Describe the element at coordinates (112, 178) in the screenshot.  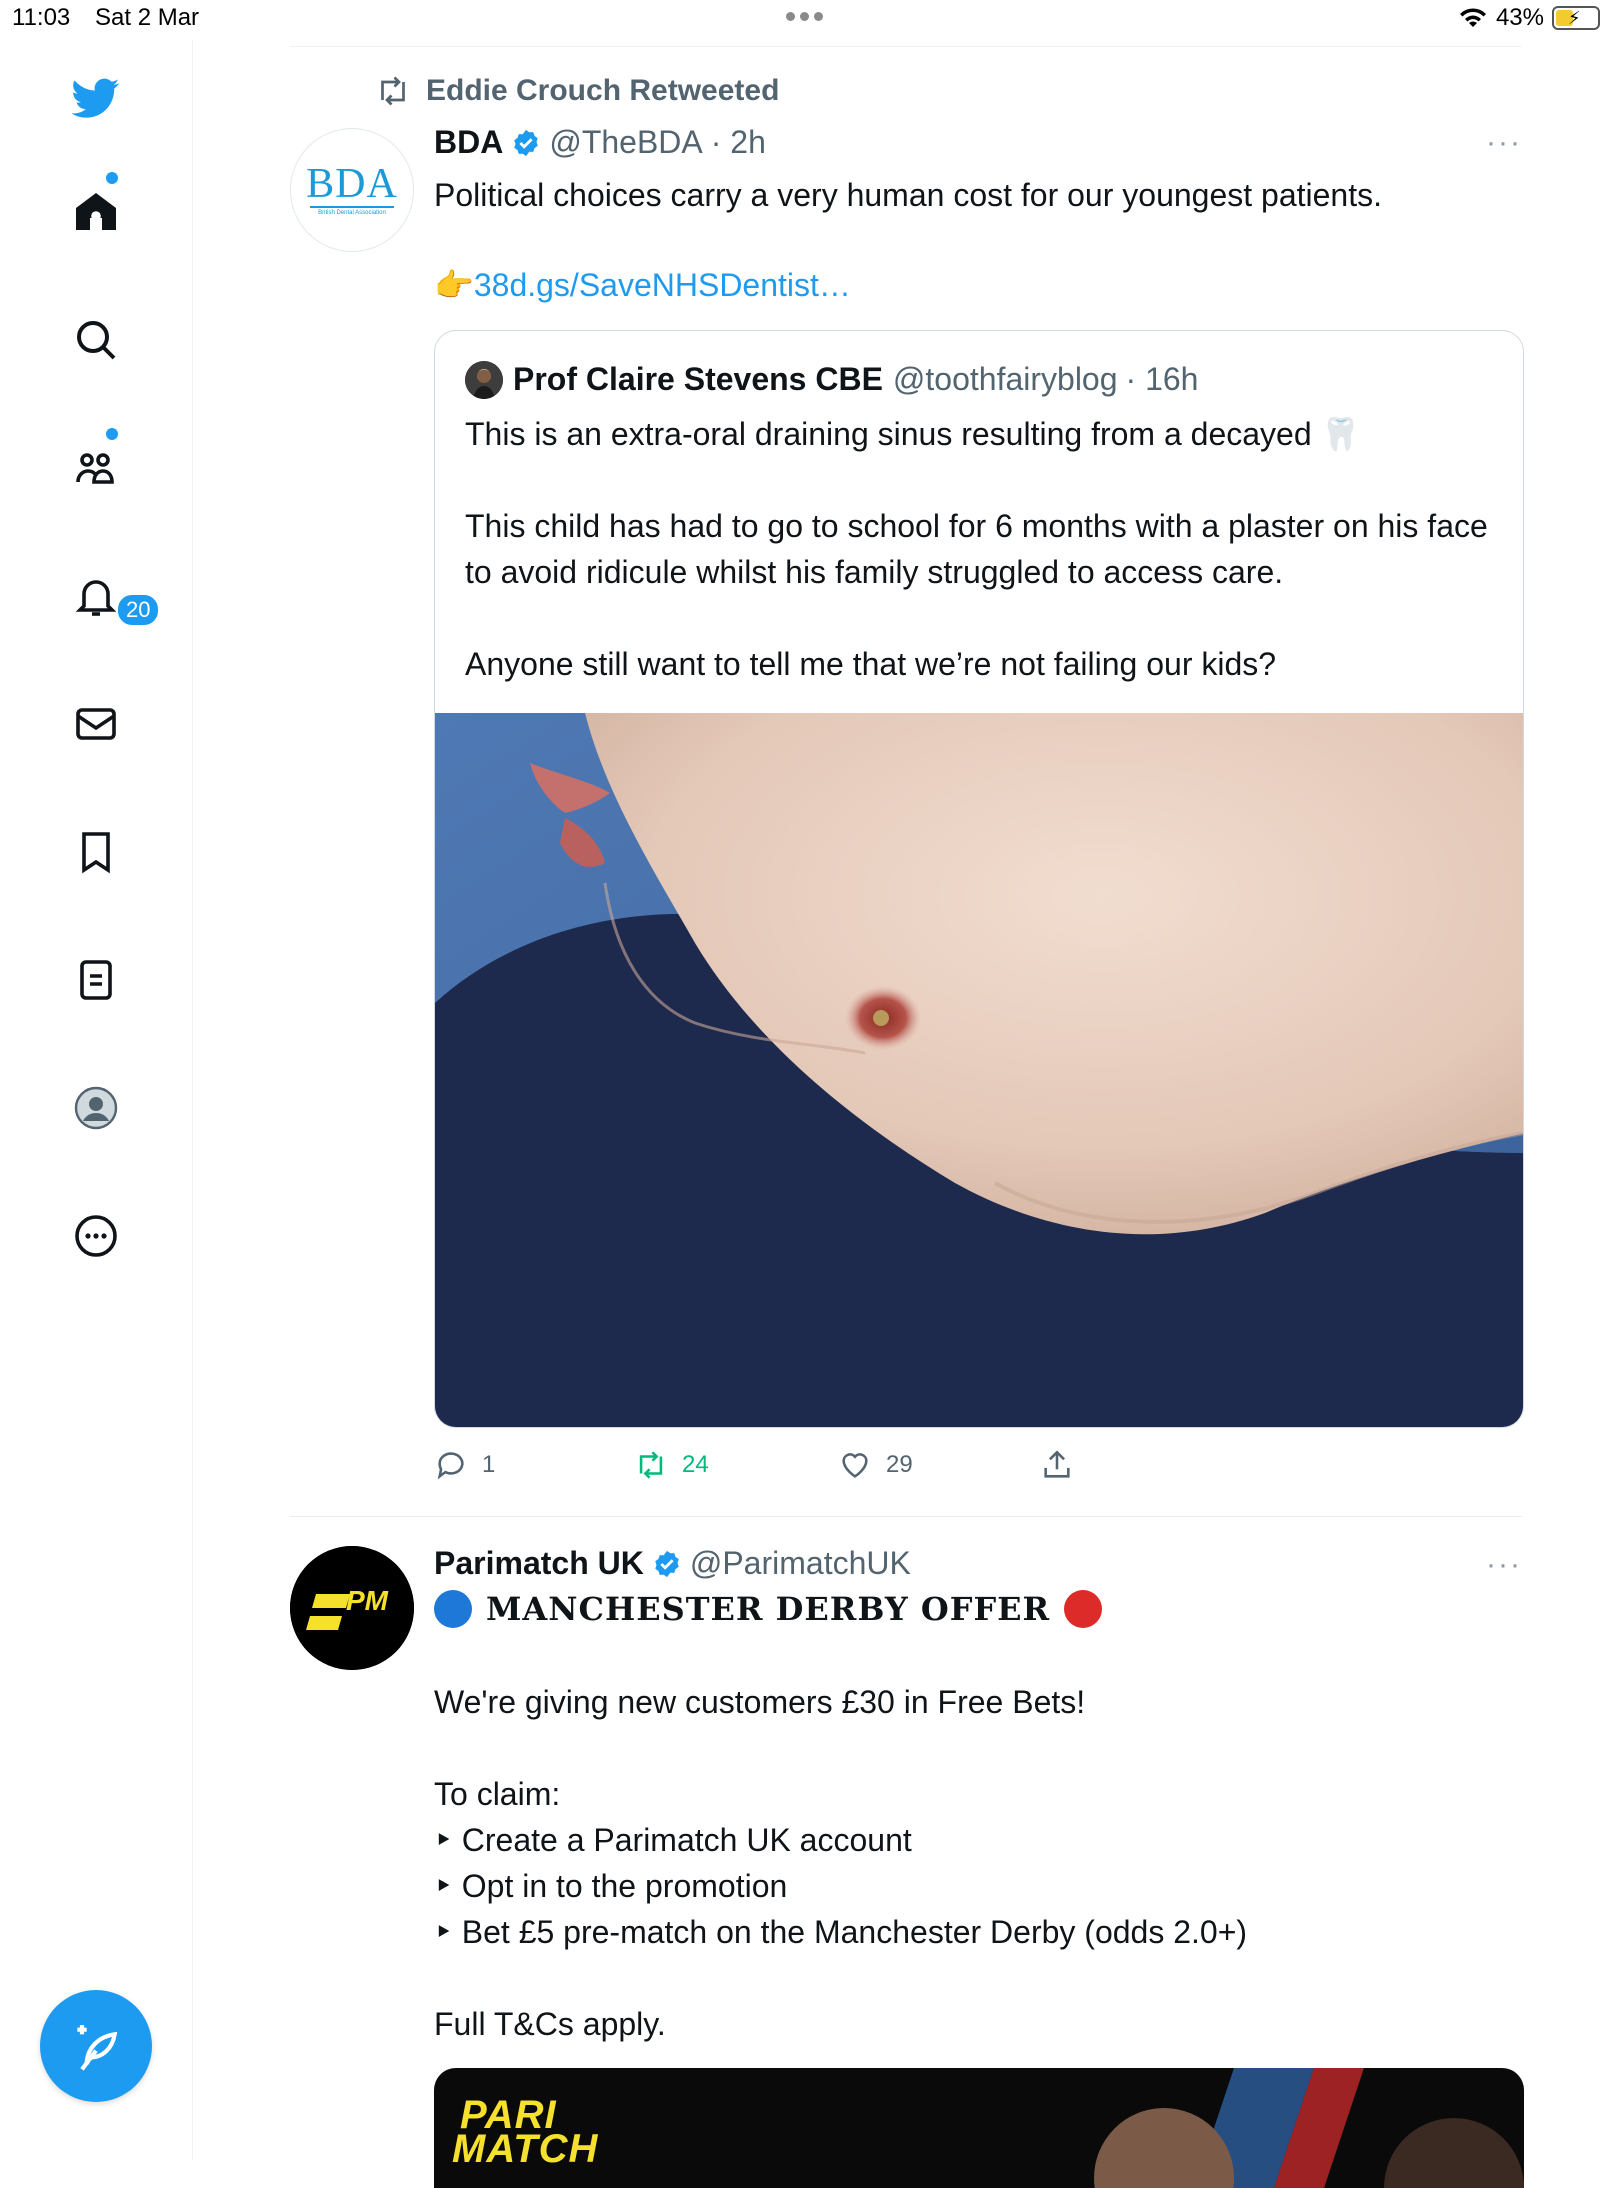
I see `home-unread-dot` at that location.